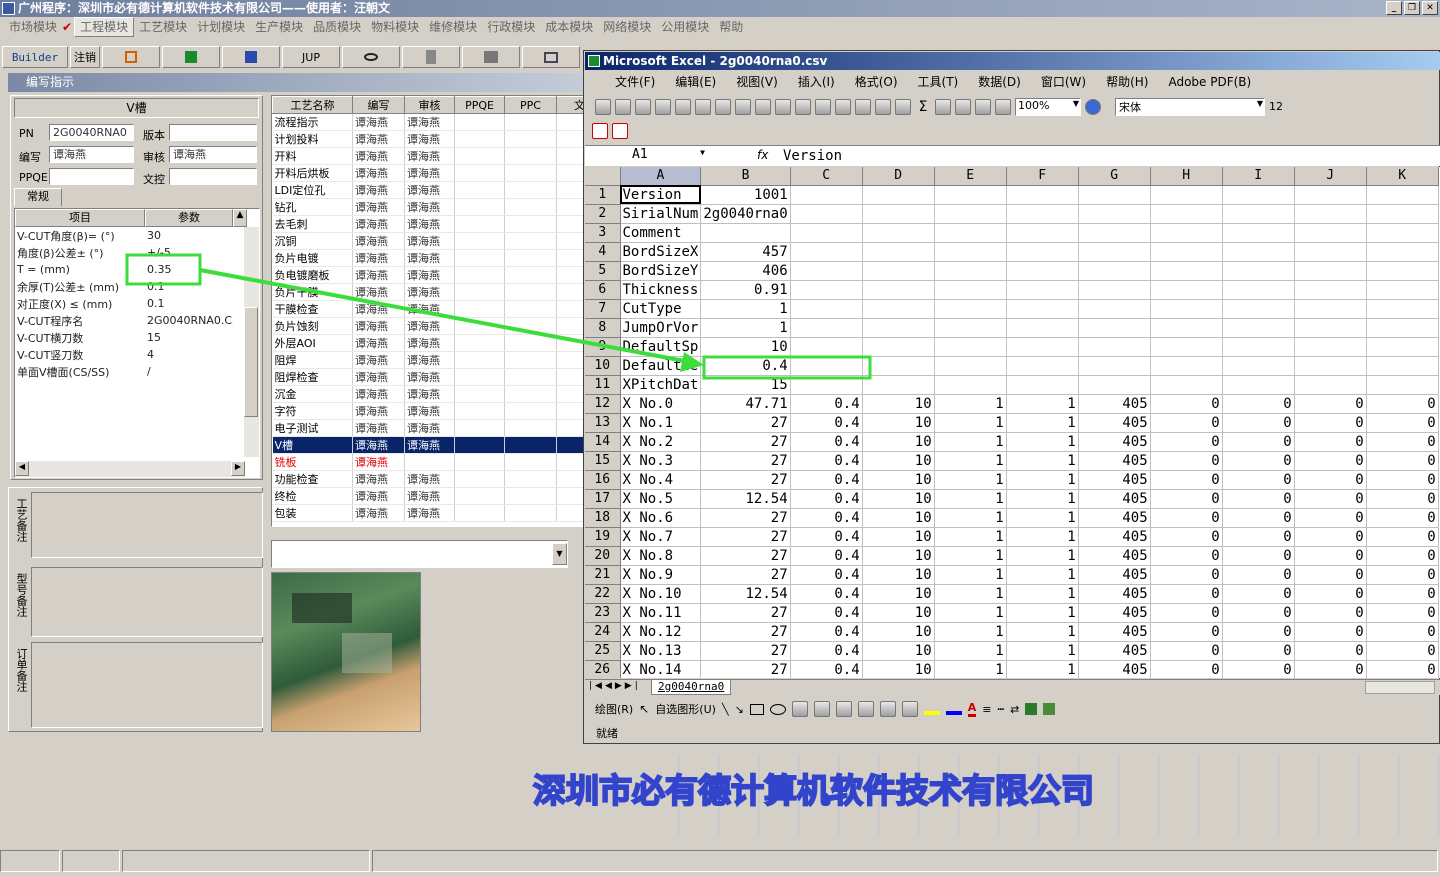  I want to click on process-notes-field, so click(147, 525).